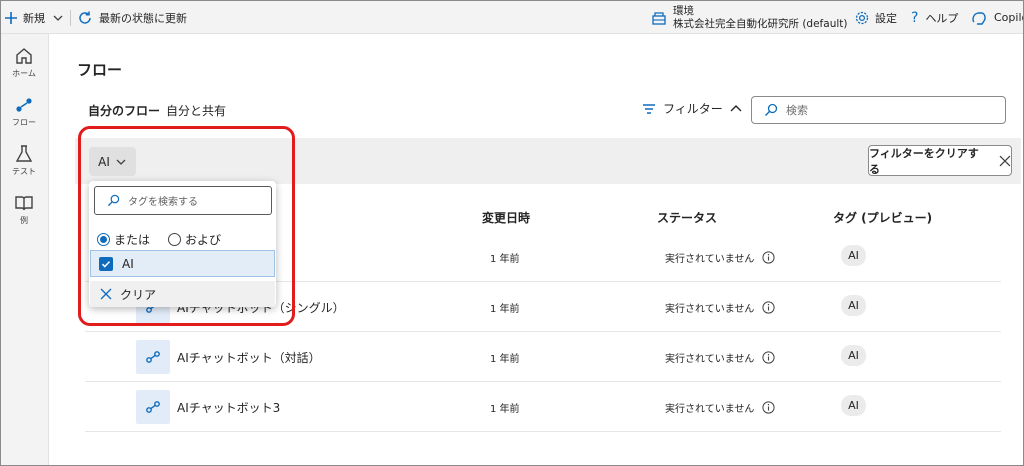 The width and height of the screenshot is (1024, 466). Describe the element at coordinates (85, 17) in the screenshot. I see `refresh-icon` at that location.